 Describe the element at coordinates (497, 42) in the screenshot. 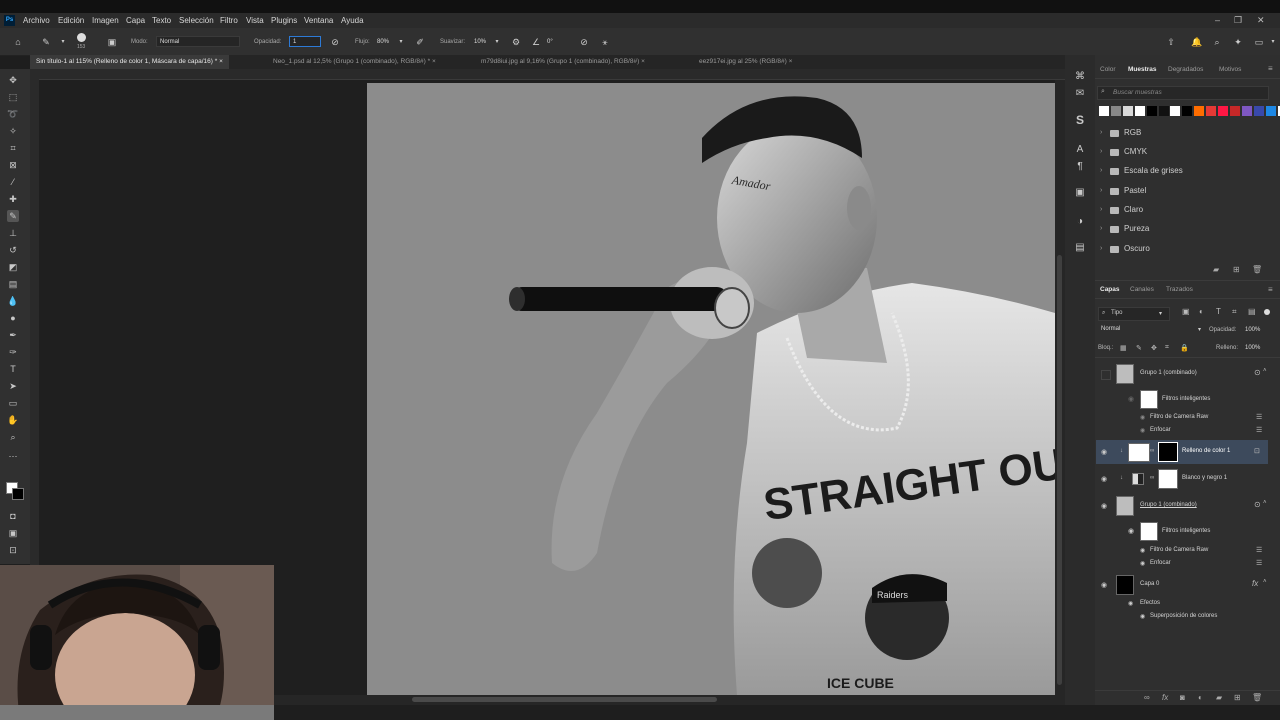

I see `smooth-chevron-icon: ▾` at that location.